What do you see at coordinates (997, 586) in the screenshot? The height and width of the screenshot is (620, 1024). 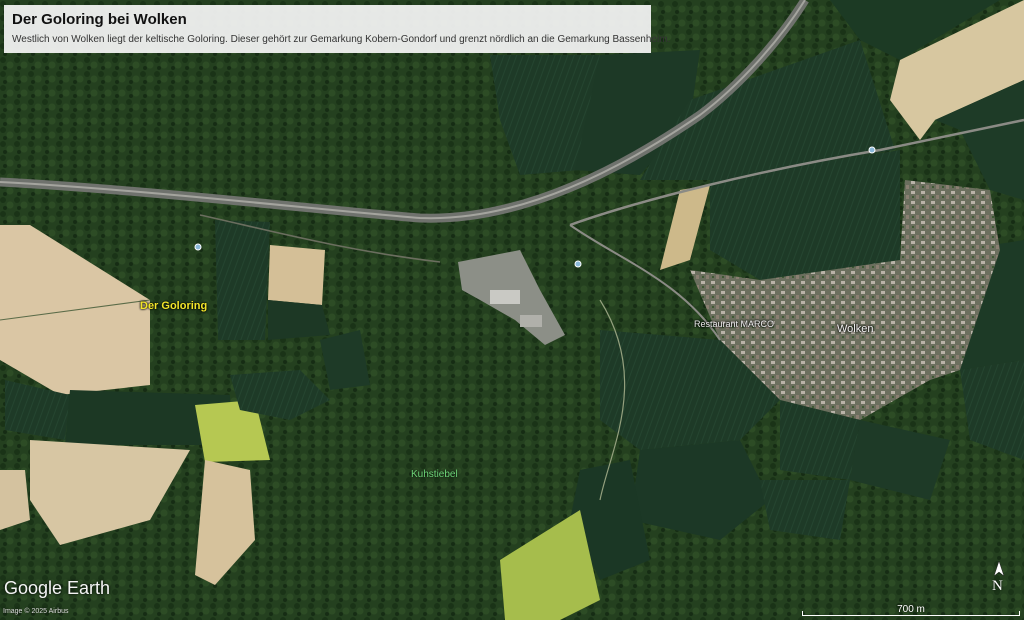 I see `compass-label: N` at bounding box center [997, 586].